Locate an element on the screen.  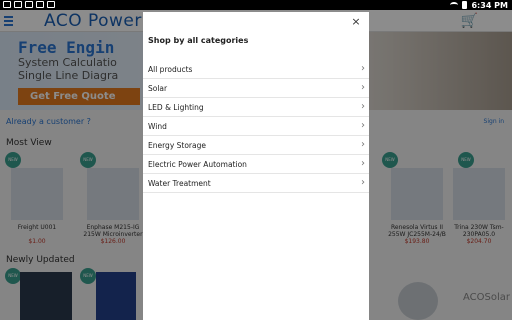
category-label: Electric Power Automation is located at coordinates (197, 164).